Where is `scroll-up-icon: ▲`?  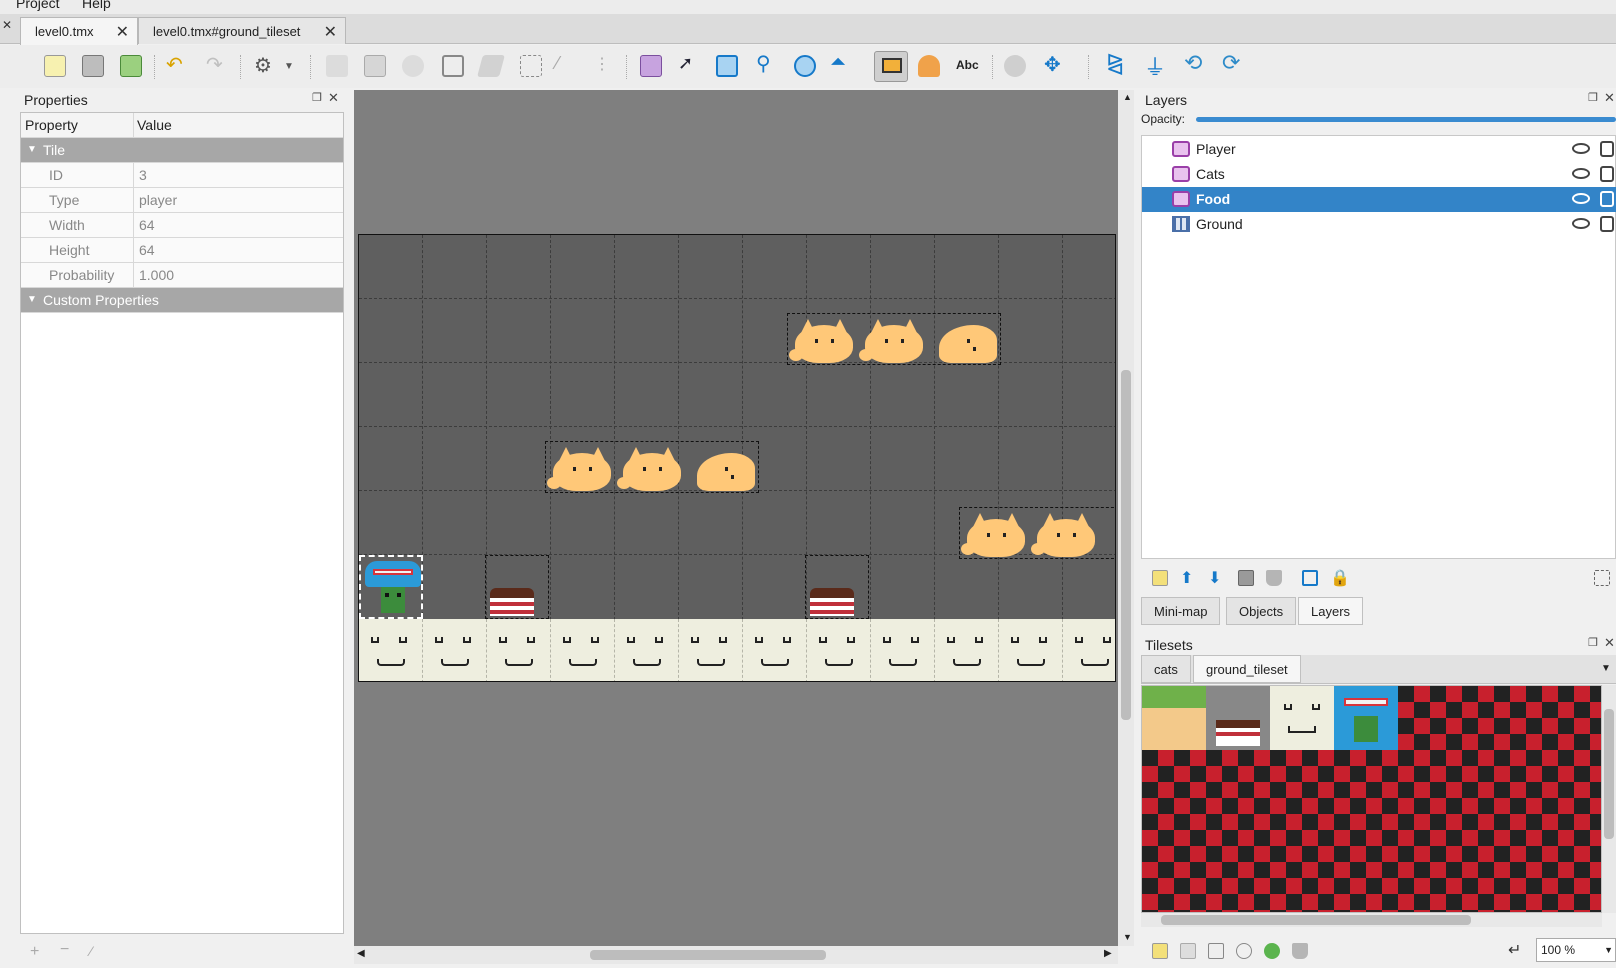
scroll-up-icon: ▲ is located at coordinates (1127, 97).